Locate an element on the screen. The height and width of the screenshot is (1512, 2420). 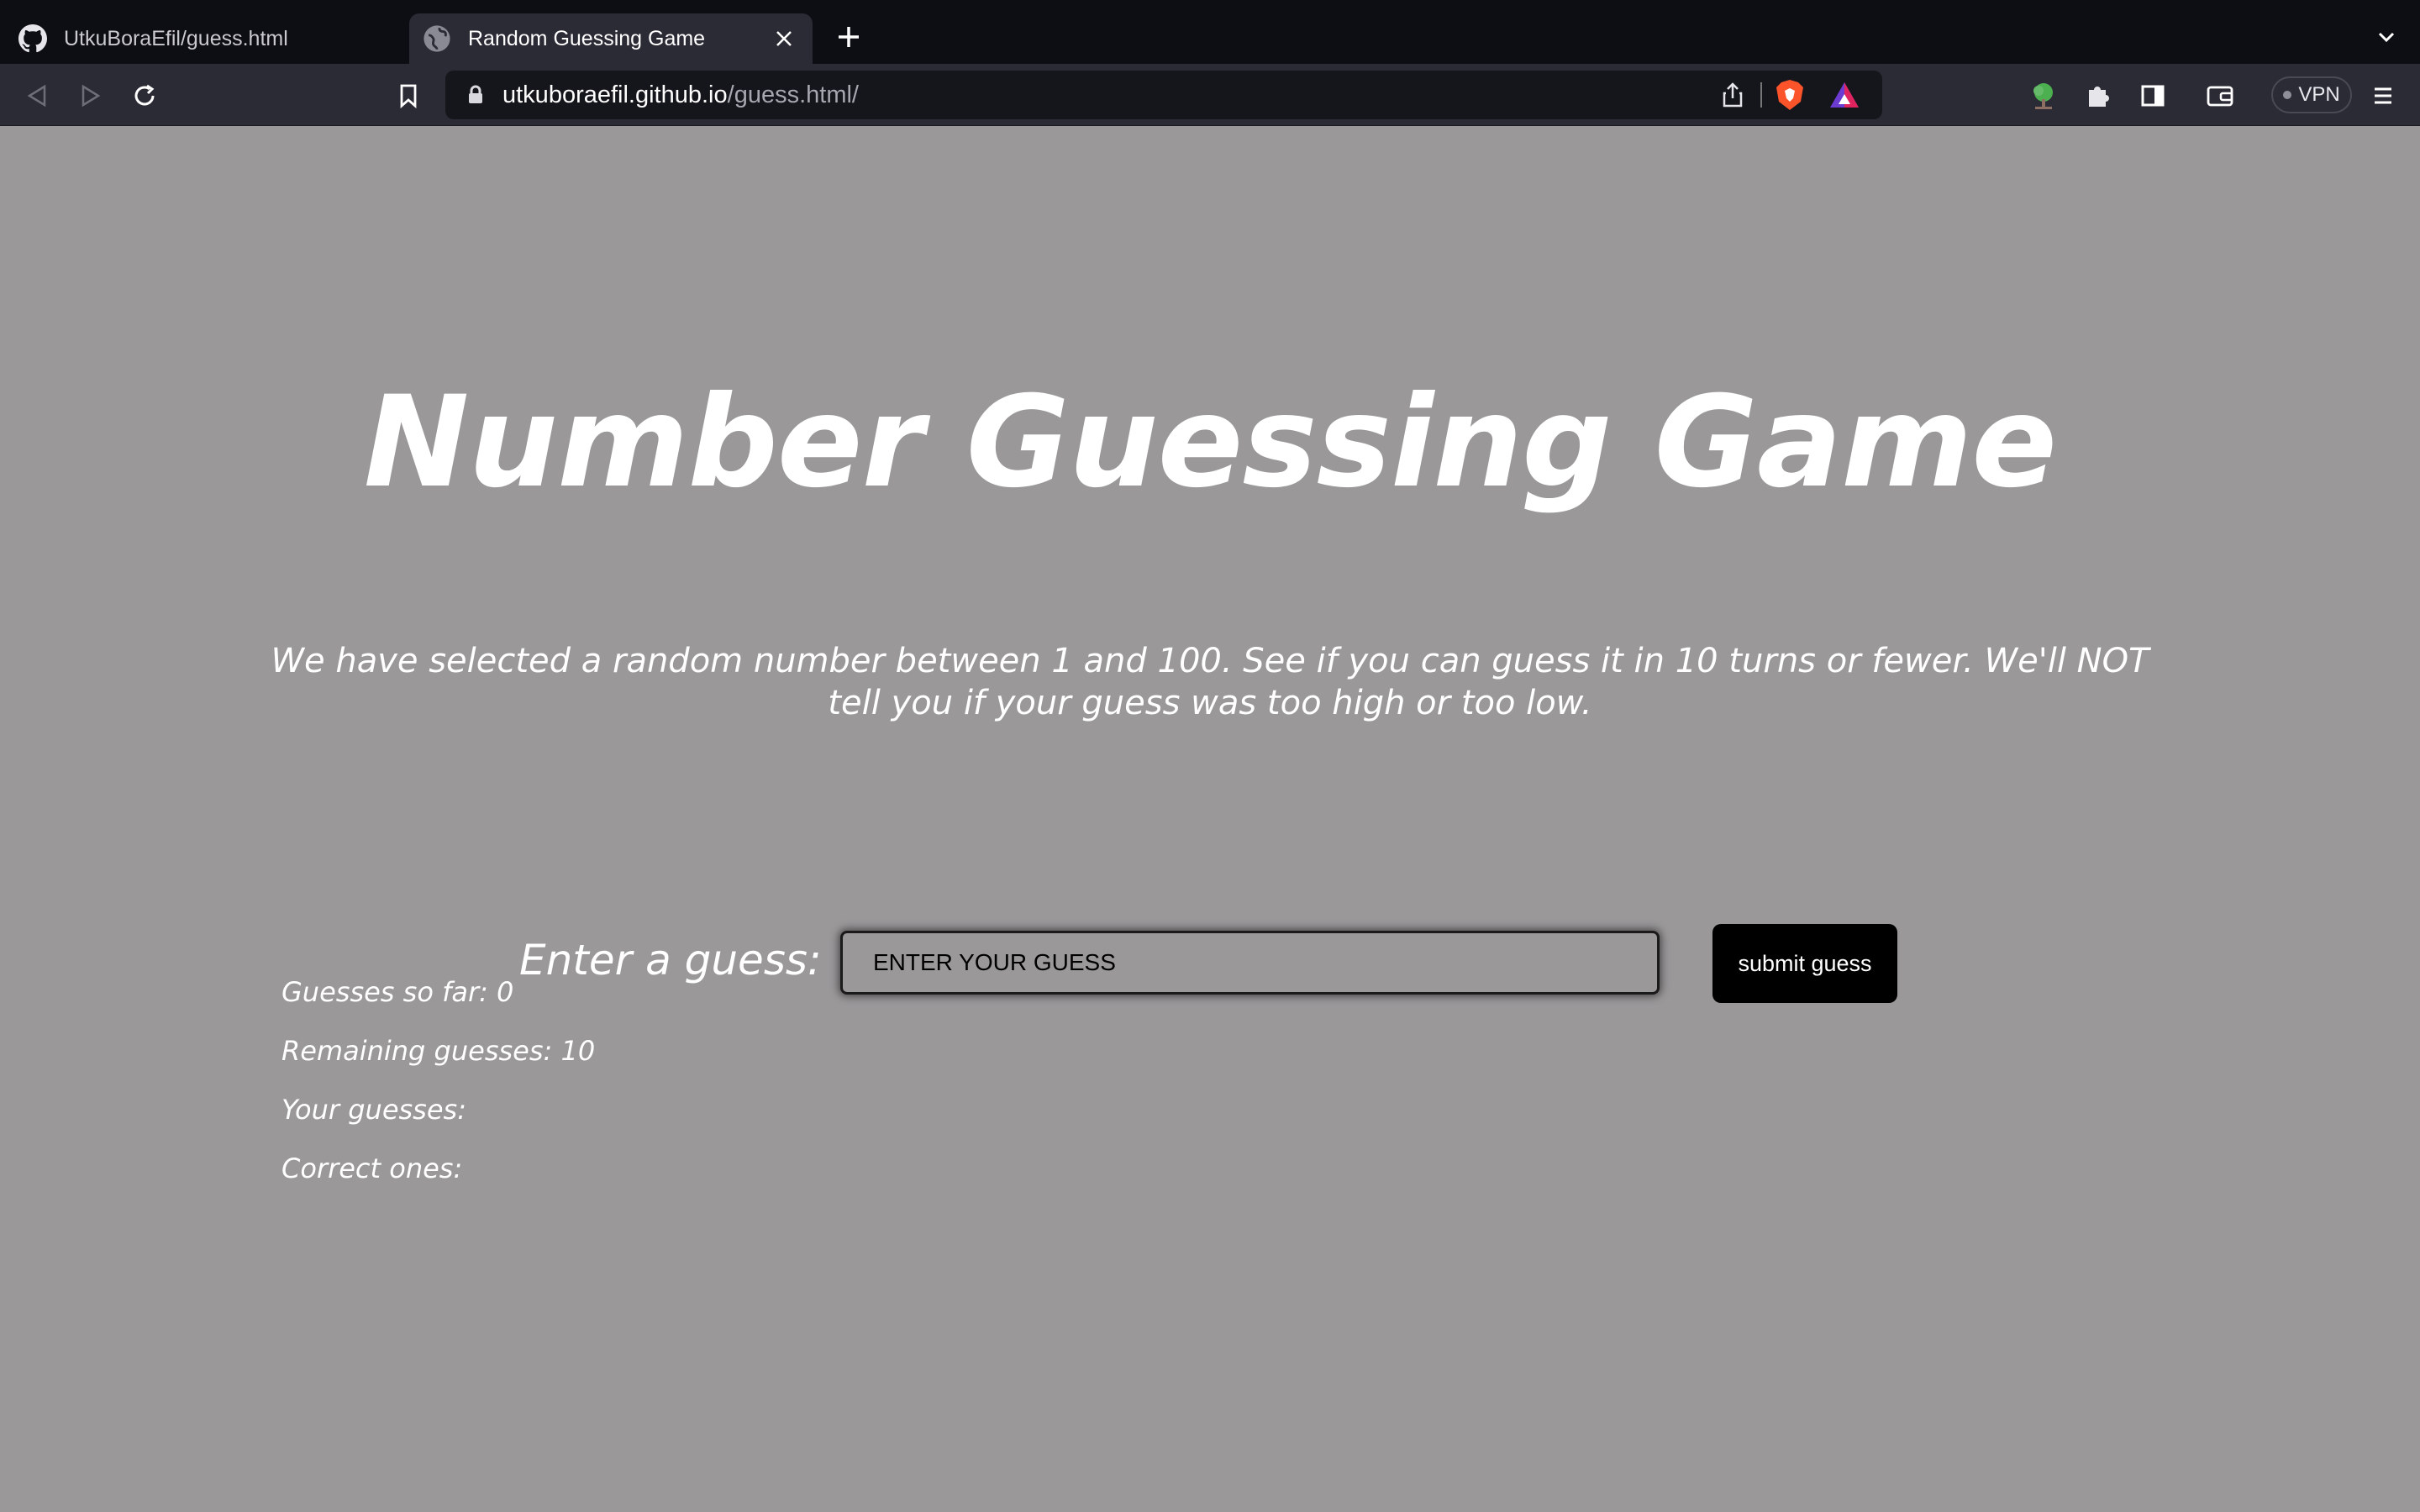
tab-github: UtkuBoraEfil/guess.html is located at coordinates (201, 38).